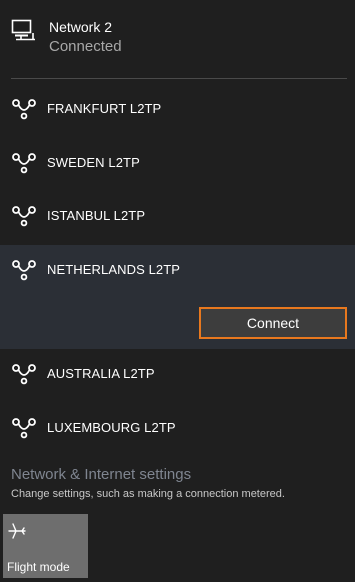 This screenshot has width=355, height=582. What do you see at coordinates (104, 108) in the screenshot?
I see `vpn-label: FRANKFURT L2TP` at bounding box center [104, 108].